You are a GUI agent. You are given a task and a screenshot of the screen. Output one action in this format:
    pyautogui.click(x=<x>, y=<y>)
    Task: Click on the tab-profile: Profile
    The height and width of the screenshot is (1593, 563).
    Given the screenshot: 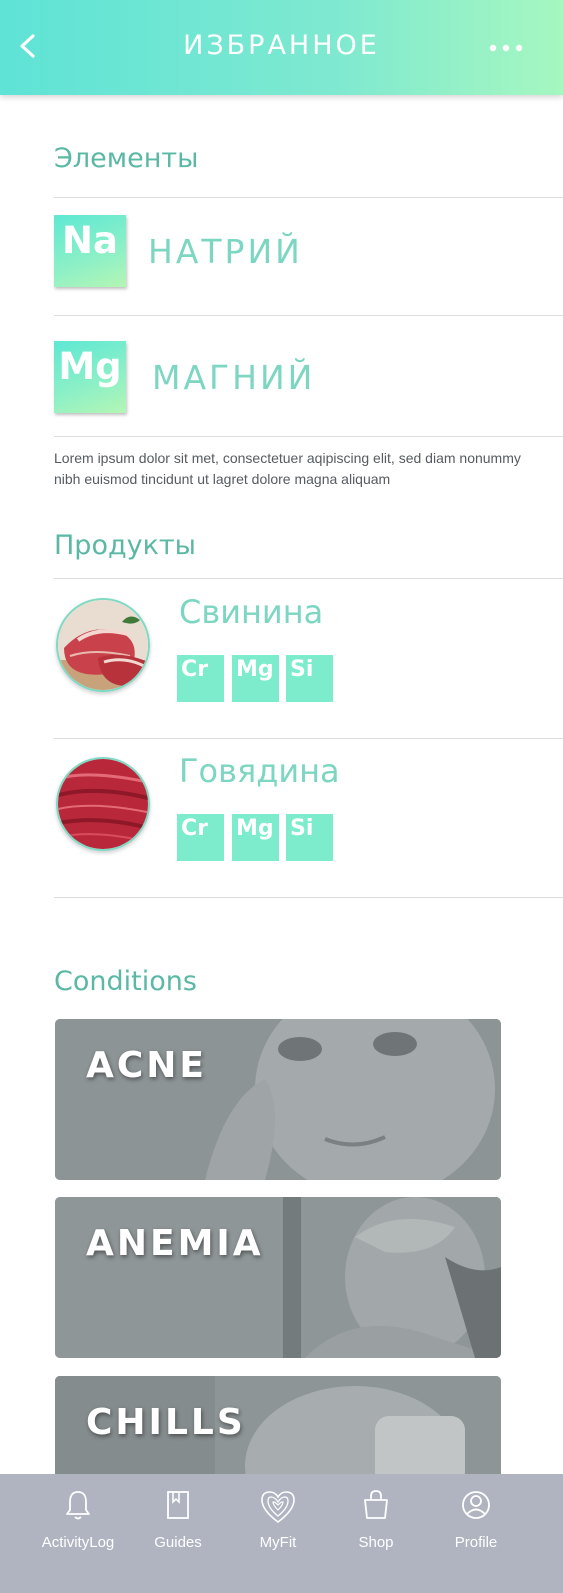 What is the action you would take?
    pyautogui.click(x=476, y=1533)
    